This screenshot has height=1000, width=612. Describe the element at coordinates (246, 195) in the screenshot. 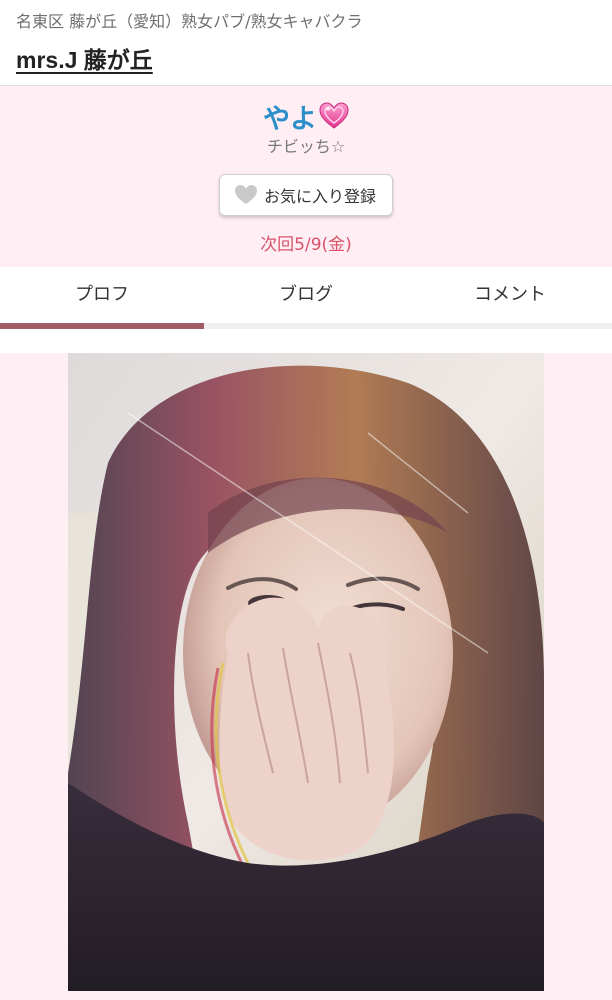

I see `gray-heart-icon` at that location.